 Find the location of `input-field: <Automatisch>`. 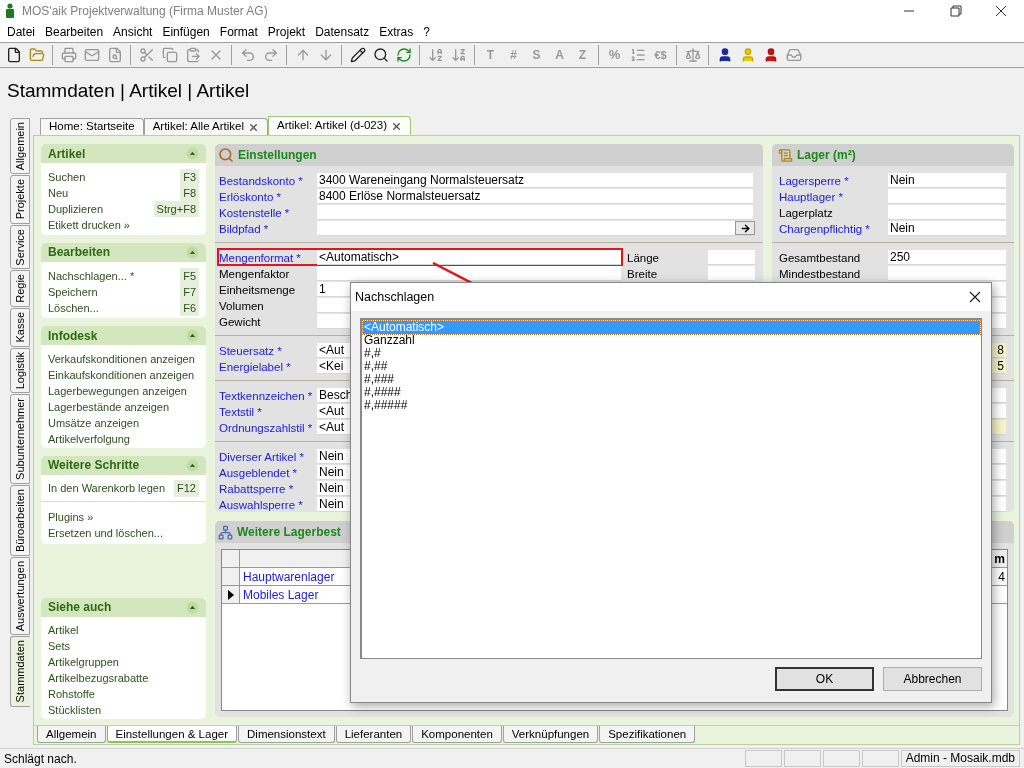

input-field: <Automatisch> is located at coordinates (469, 257).